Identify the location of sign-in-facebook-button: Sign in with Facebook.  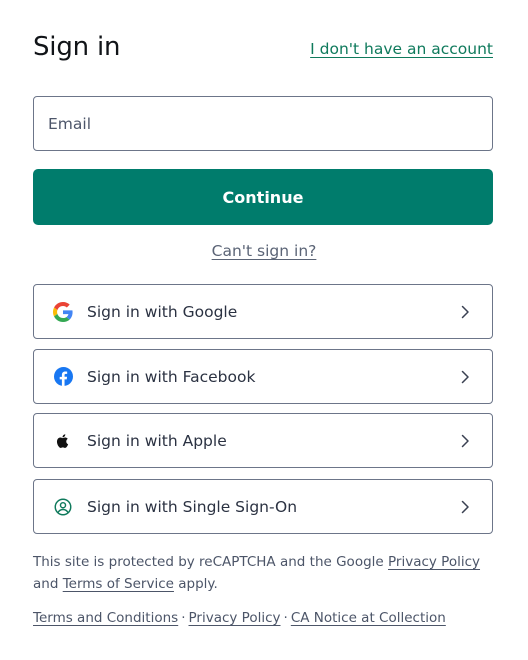
(263, 376).